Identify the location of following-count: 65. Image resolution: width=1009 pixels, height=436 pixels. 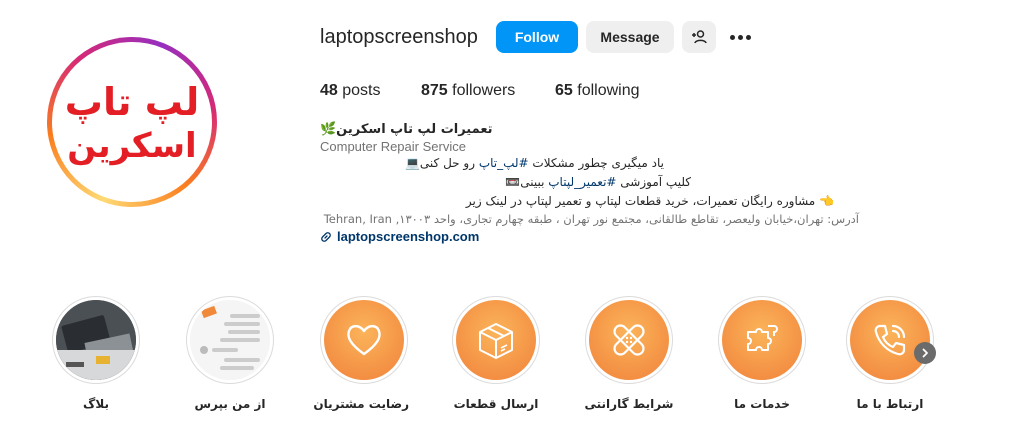
(564, 90).